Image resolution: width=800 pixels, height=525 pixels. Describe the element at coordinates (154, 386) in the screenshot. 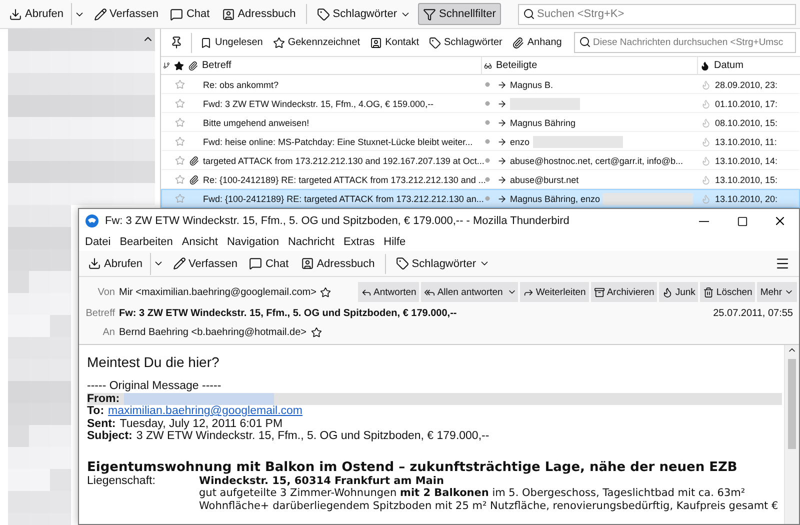

I see `original-message-text: ----- Original Message -----` at that location.